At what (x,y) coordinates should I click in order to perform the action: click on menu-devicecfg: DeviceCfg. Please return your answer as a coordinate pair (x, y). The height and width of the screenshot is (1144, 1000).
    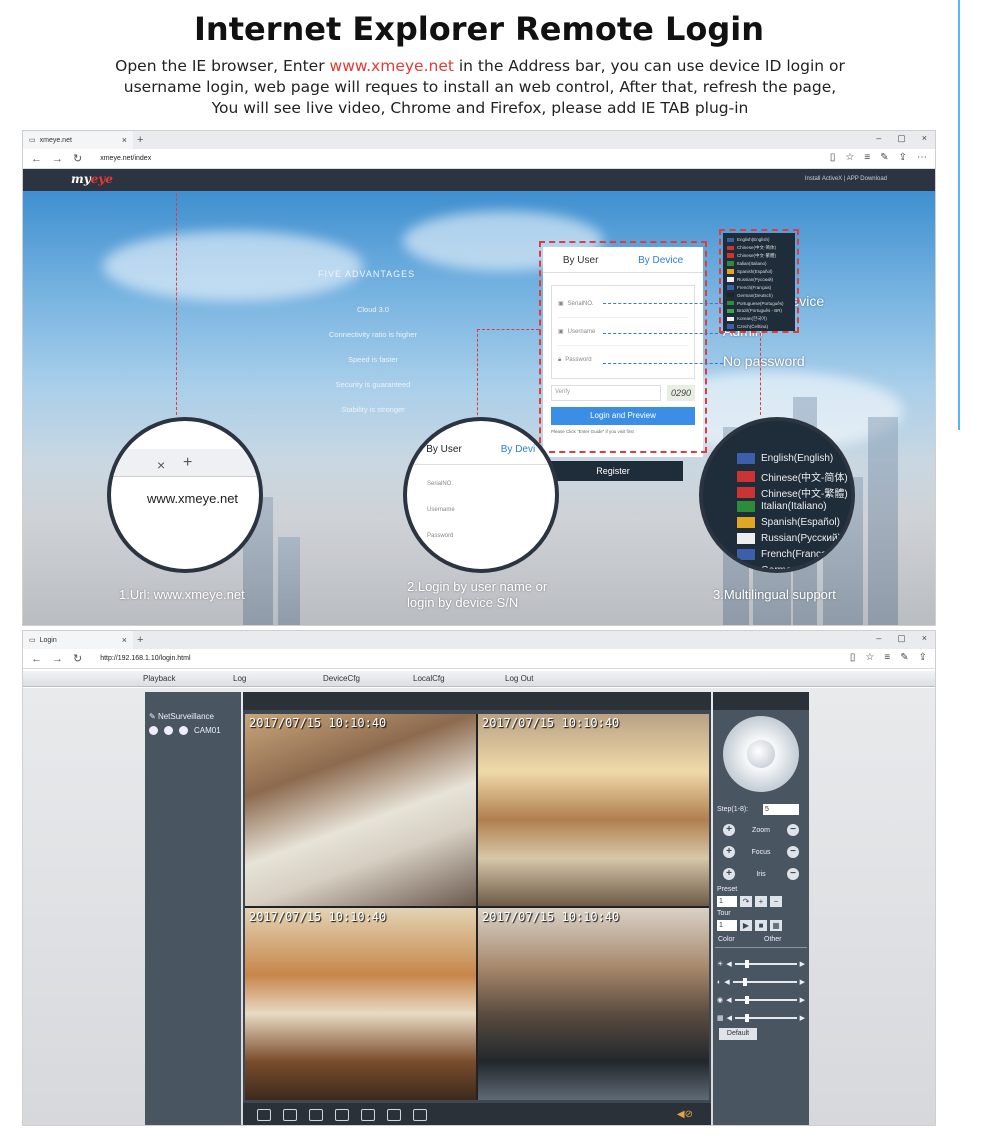
    Looking at the image, I should click on (341, 678).